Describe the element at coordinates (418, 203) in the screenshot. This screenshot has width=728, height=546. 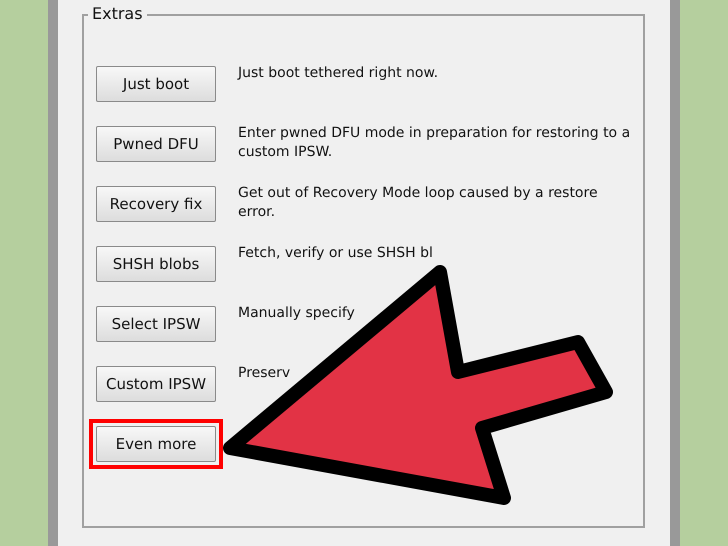
I see `description-text: Get out of Recovery Mode loop caused by a restore error.` at that location.